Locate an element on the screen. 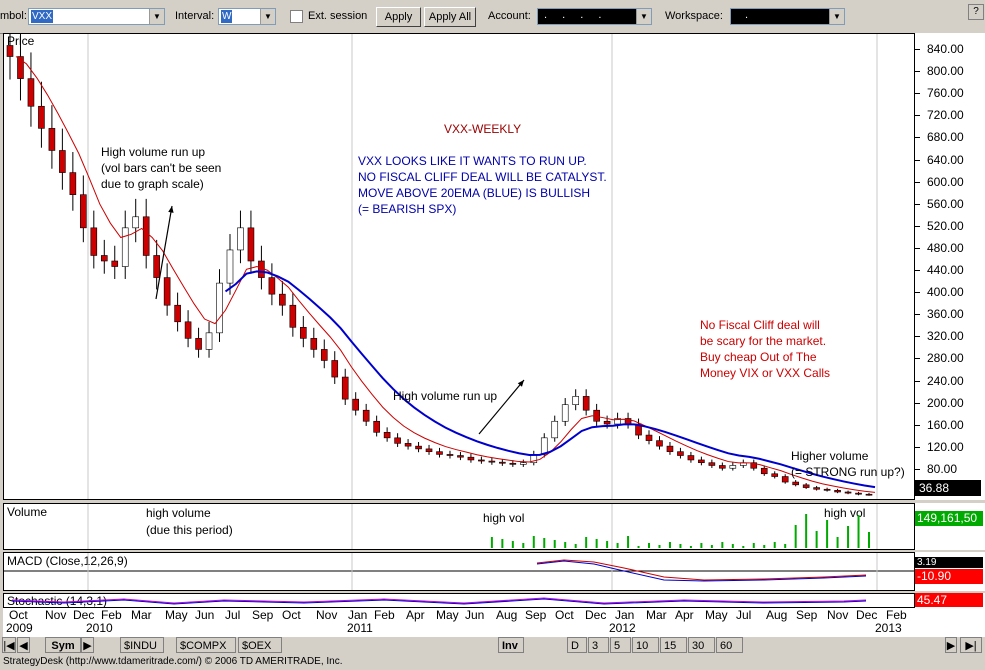 This screenshot has height=670, width=985. x-month-label: Feb is located at coordinates (111, 615).